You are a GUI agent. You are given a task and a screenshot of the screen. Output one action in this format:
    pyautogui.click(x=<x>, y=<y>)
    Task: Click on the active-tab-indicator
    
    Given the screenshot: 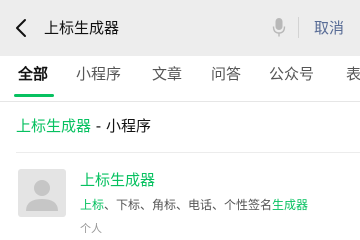 What is the action you would take?
    pyautogui.click(x=34, y=95)
    